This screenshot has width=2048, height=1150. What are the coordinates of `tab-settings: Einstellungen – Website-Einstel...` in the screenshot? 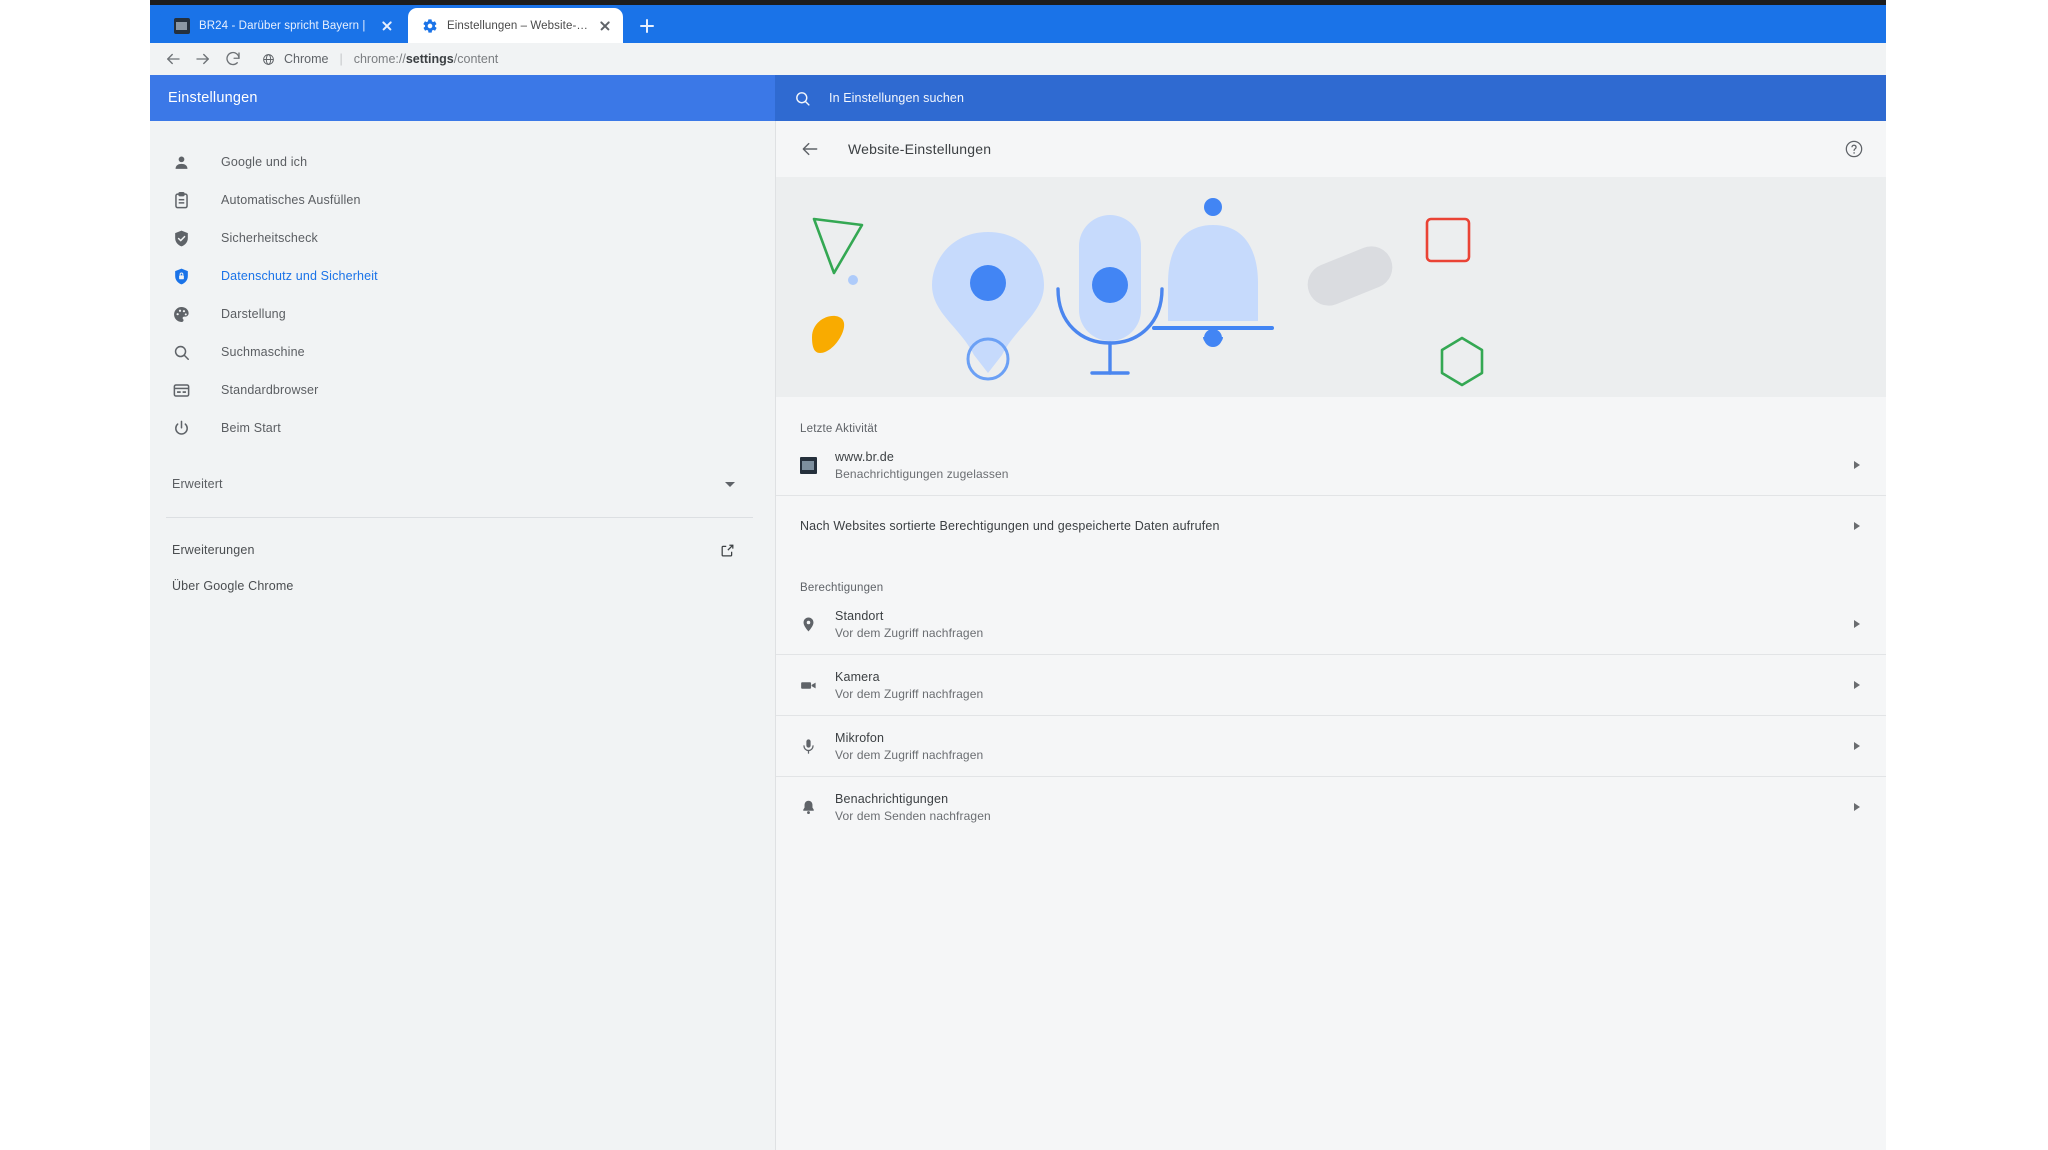 It's located at (515, 25).